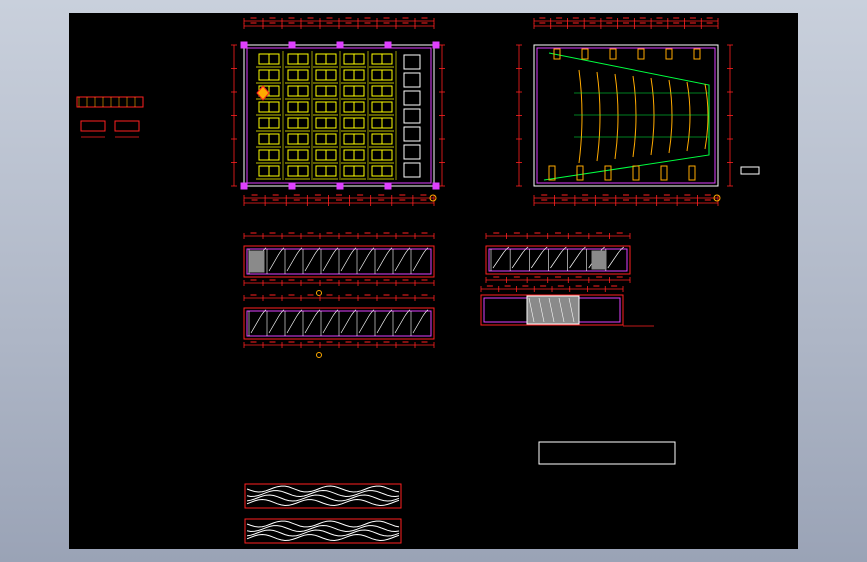 Image resolution: width=867 pixels, height=562 pixels. What do you see at coordinates (607, 453) in the screenshot?
I see `empty-title-frame` at bounding box center [607, 453].